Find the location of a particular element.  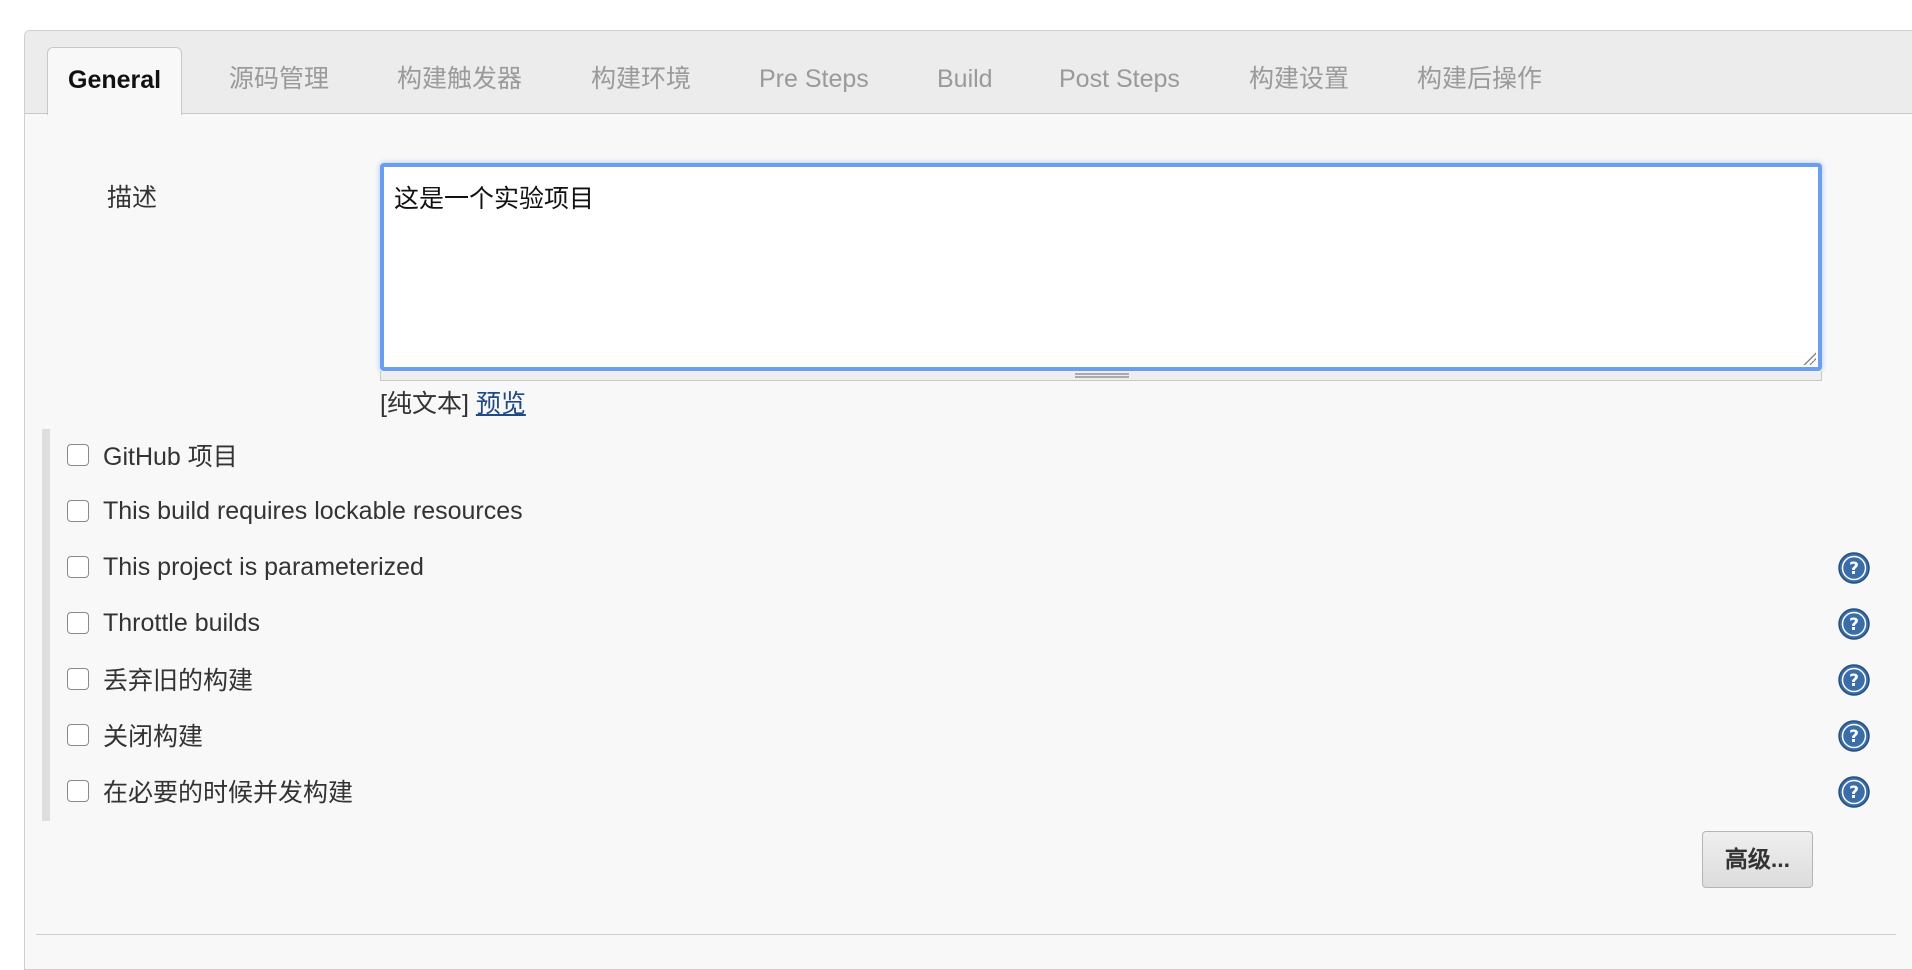

checkbox-throttle-builds is located at coordinates (78, 623).